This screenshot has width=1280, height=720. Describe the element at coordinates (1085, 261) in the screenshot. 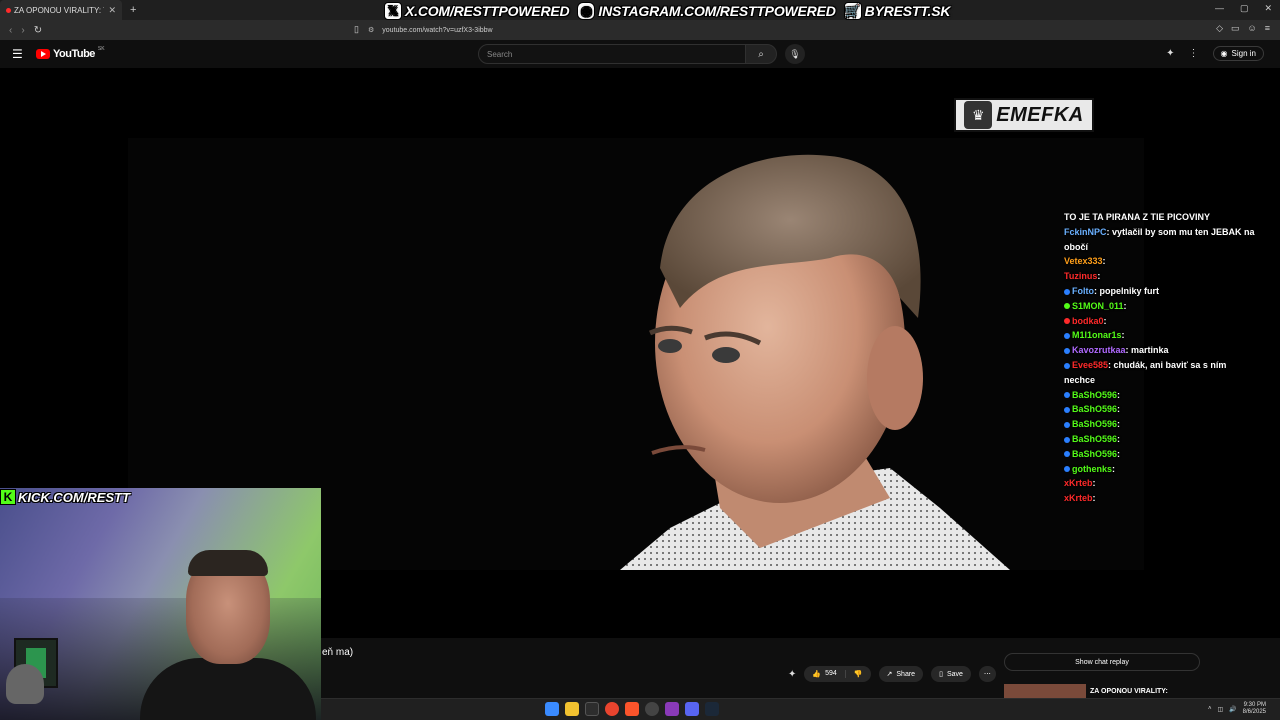

I see `chat-line: Vetex333:` at that location.